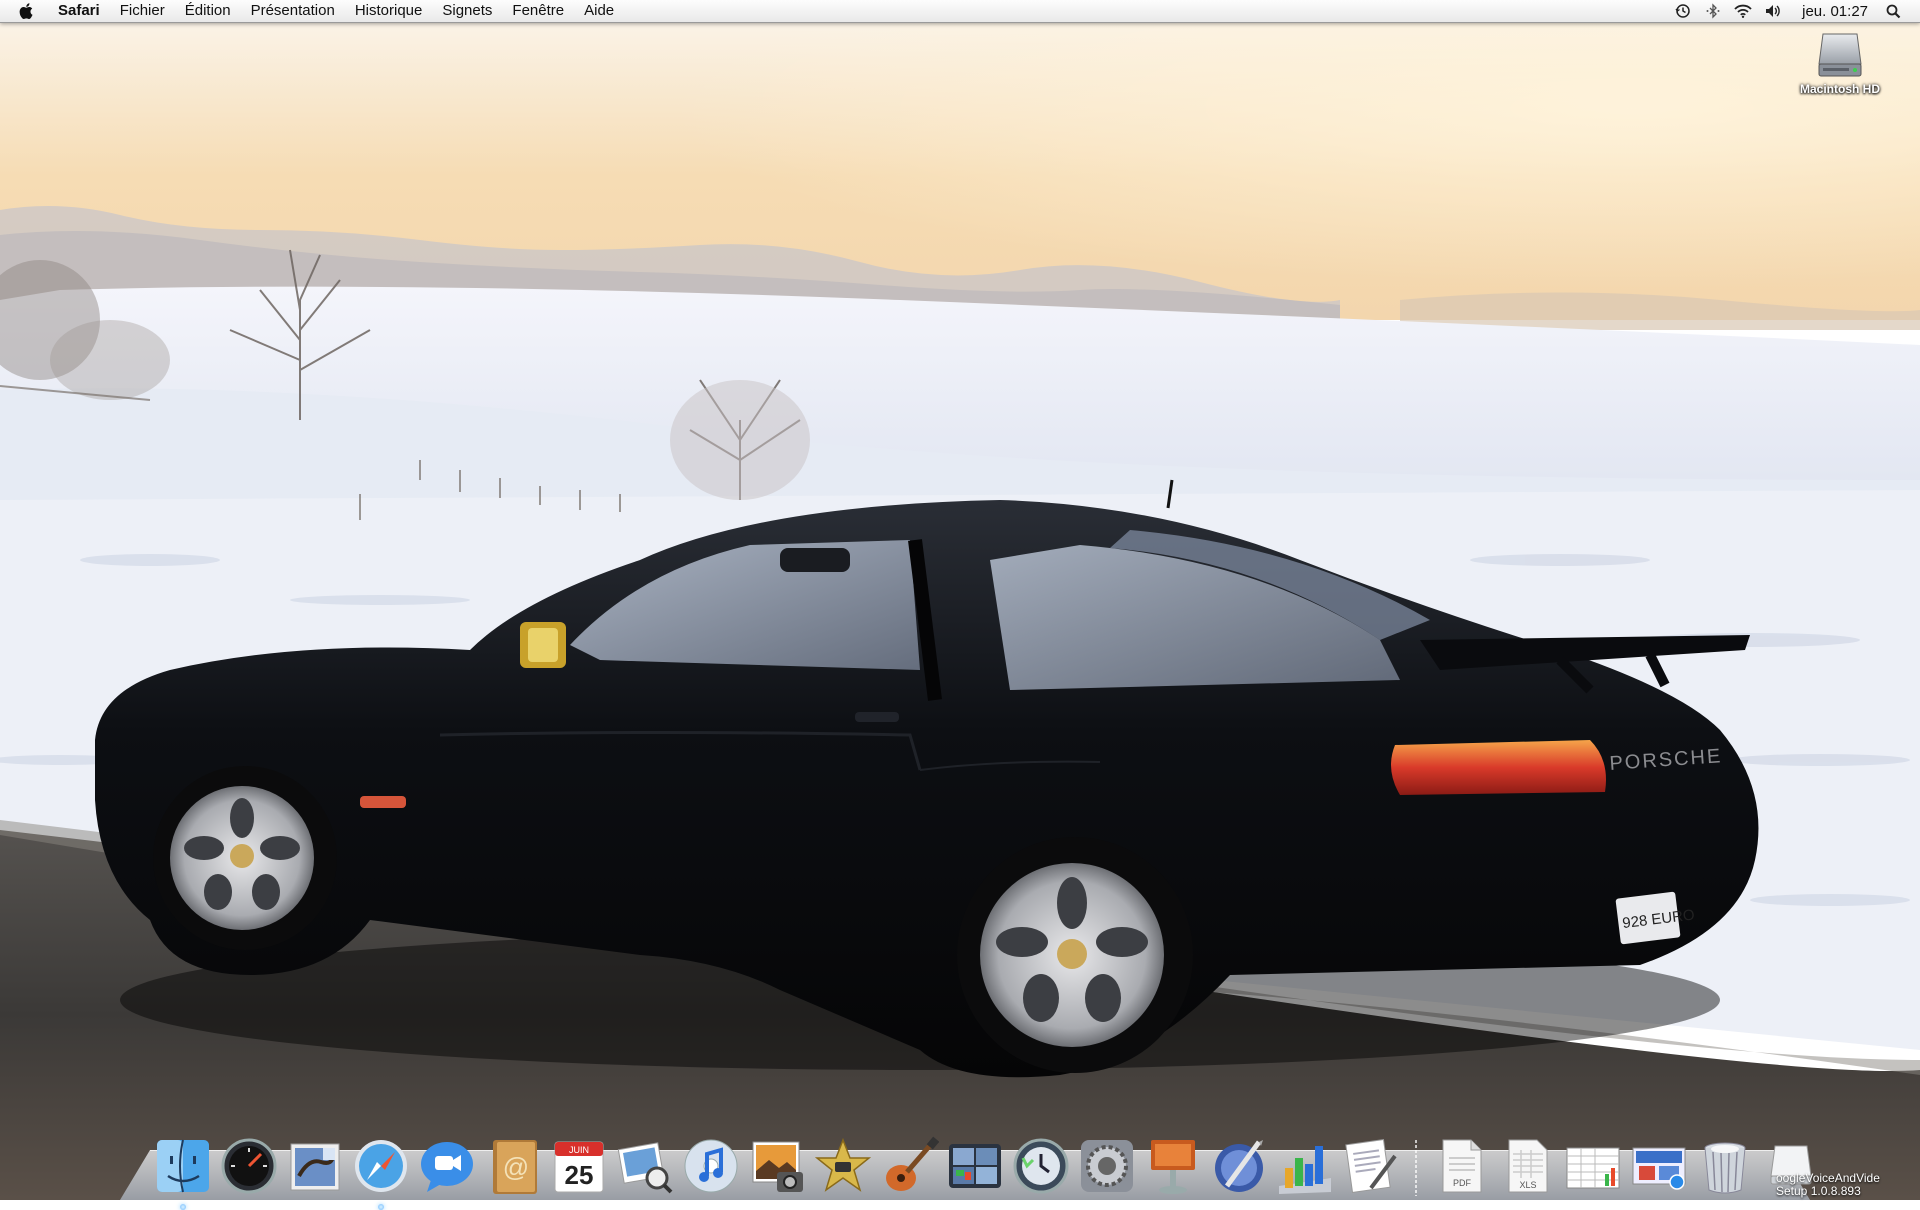  What do you see at coordinates (538, 11) in the screenshot?
I see `menu-fenetre: Fenêtre` at bounding box center [538, 11].